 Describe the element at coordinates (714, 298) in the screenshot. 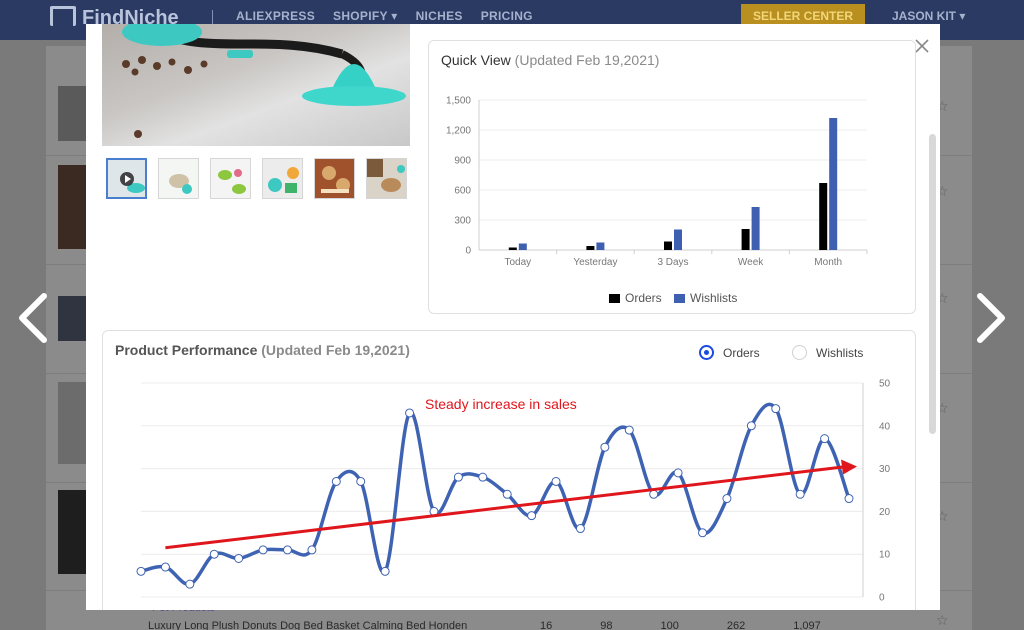

I see `legend-wishlists-label: Wishlists` at that location.